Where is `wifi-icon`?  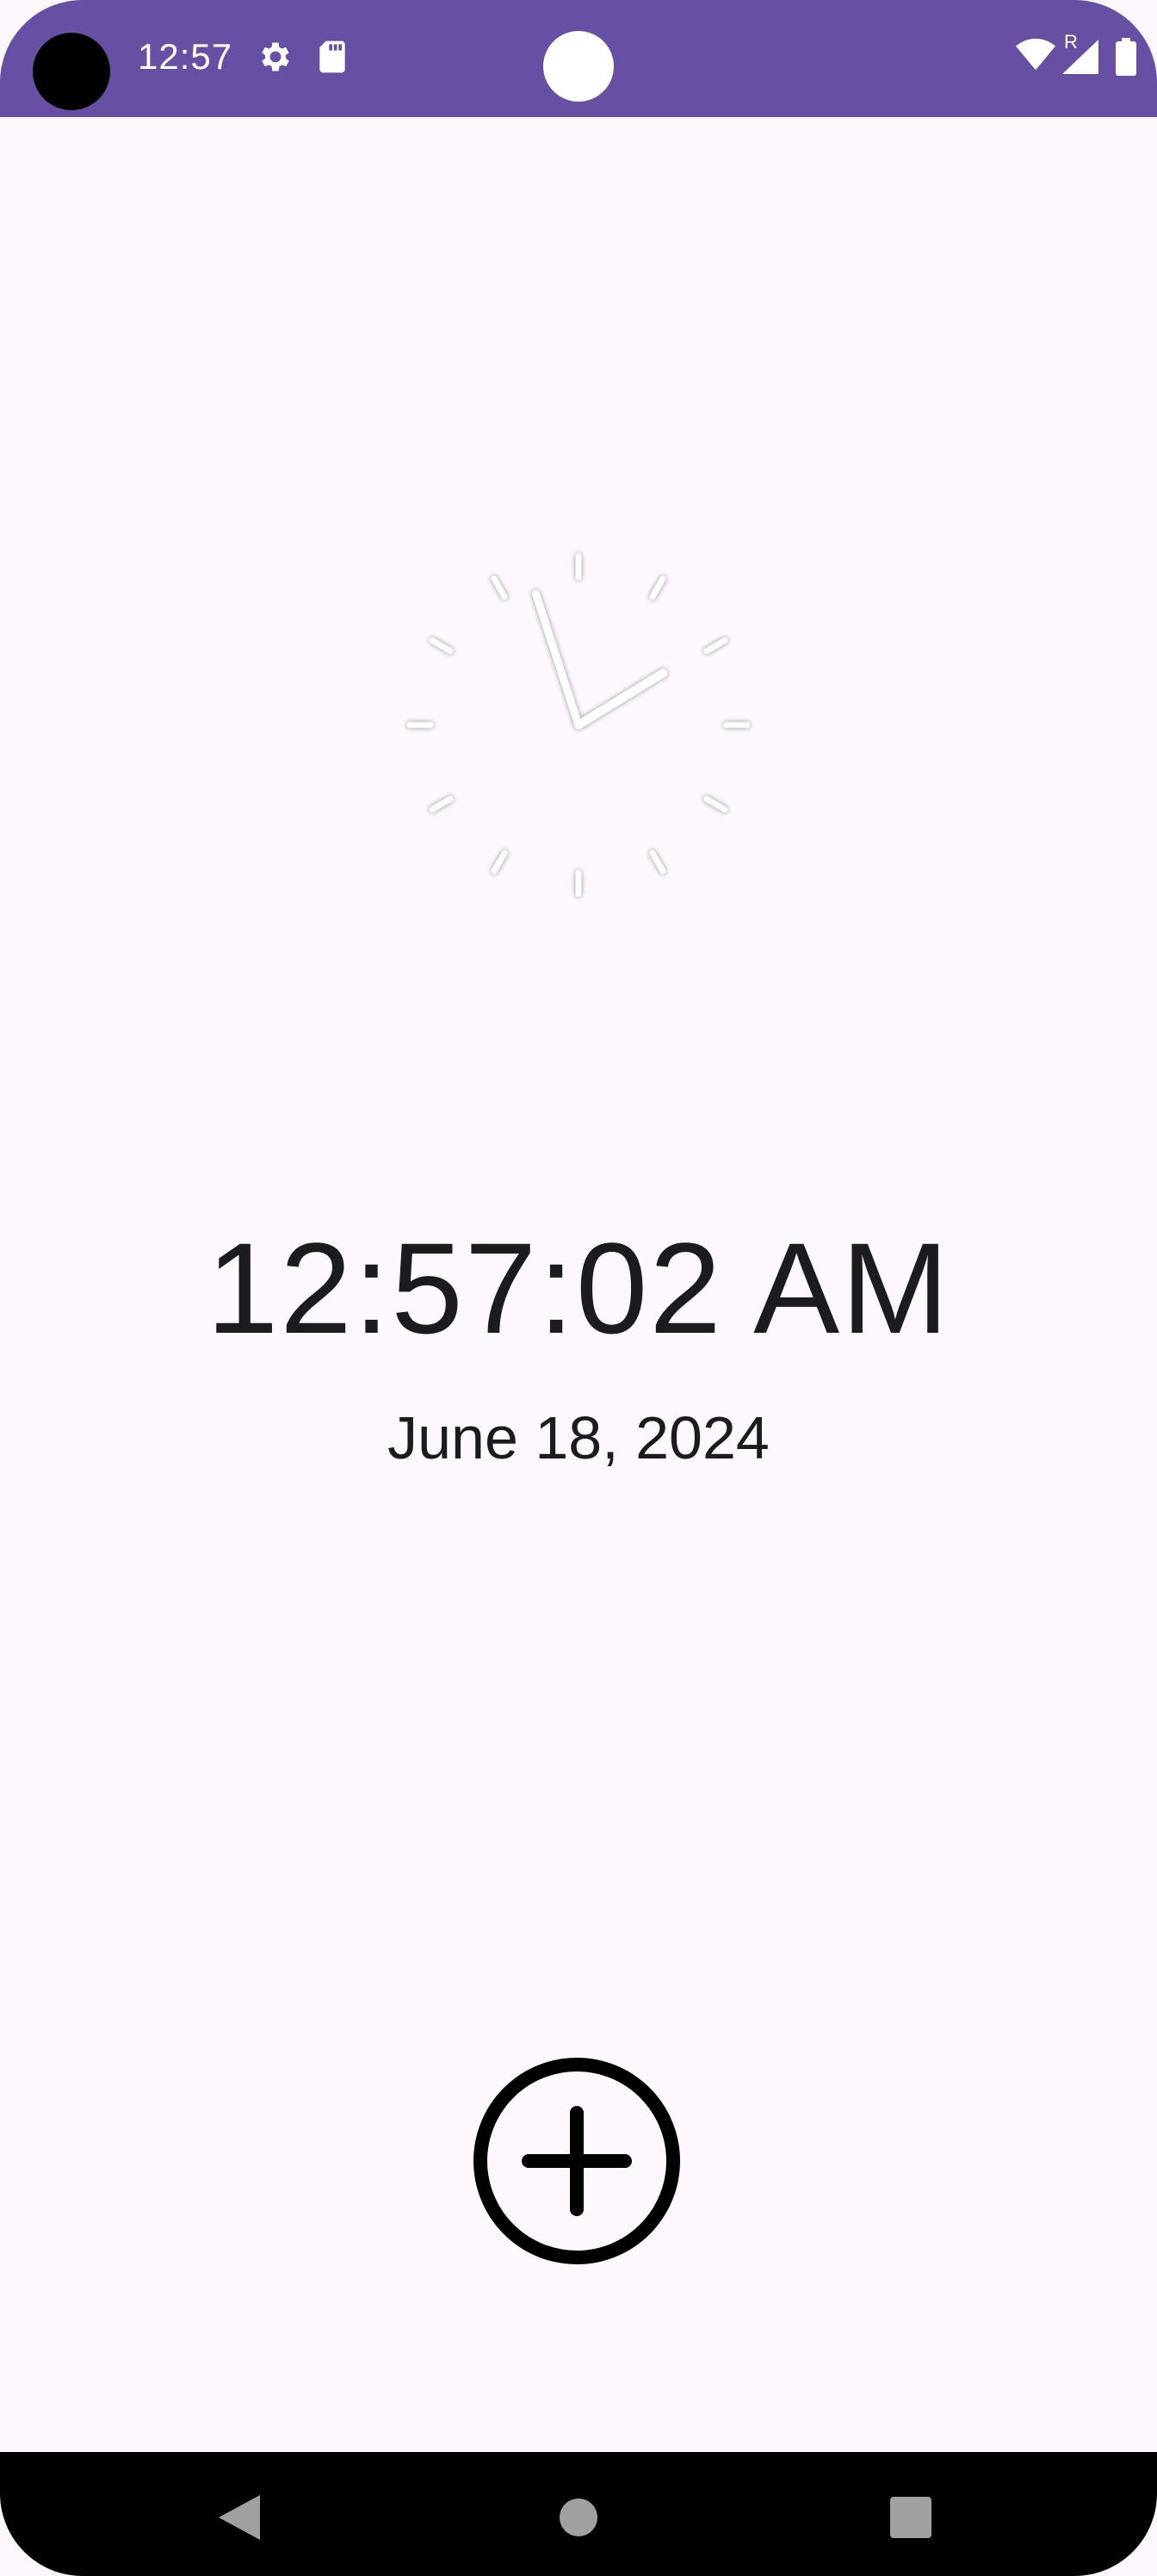 wifi-icon is located at coordinates (1035, 58).